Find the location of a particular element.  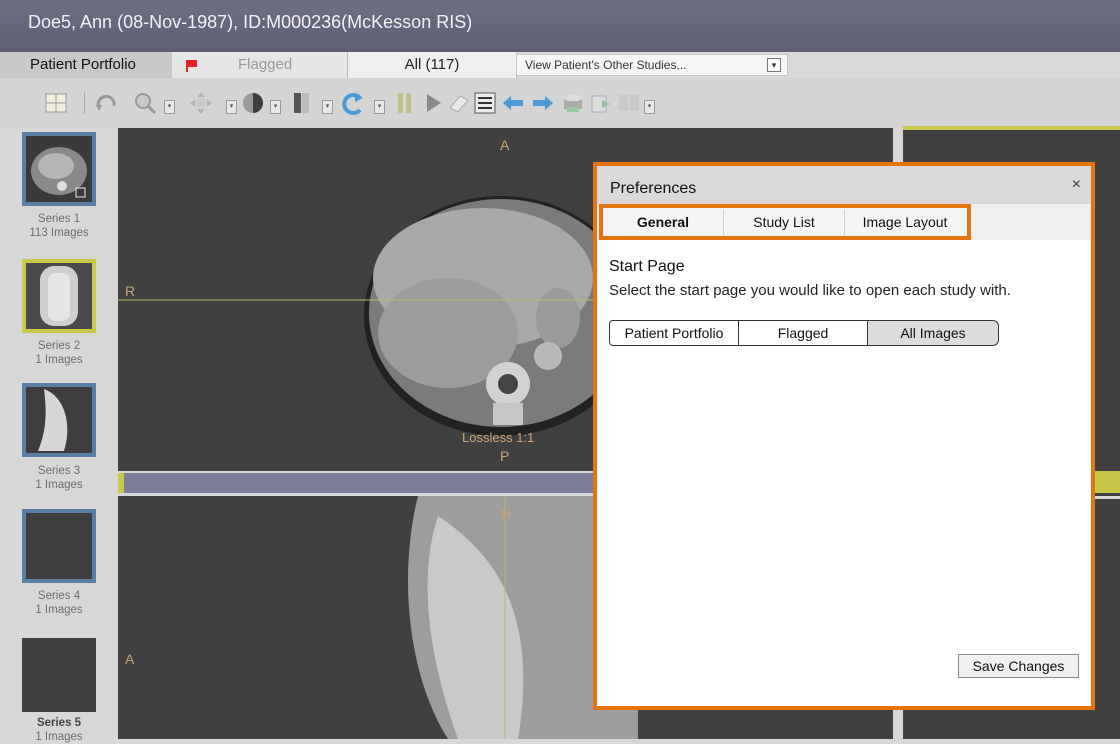

scout-thumbnail is located at coordinates (59, 296).